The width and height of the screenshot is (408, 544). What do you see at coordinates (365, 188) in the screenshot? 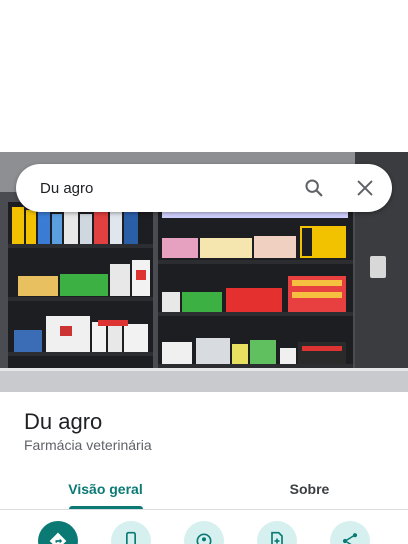
I see `close-icon` at bounding box center [365, 188].